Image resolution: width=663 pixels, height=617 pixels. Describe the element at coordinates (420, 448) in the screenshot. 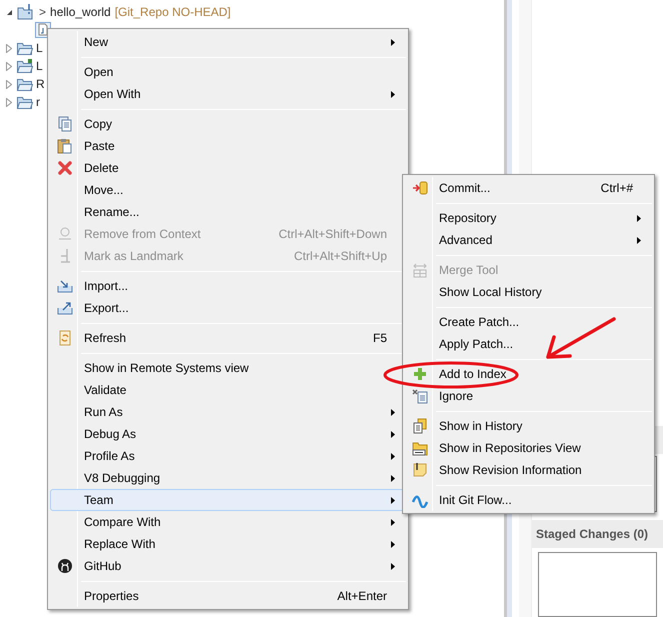

I see `git-folder-icon` at that location.